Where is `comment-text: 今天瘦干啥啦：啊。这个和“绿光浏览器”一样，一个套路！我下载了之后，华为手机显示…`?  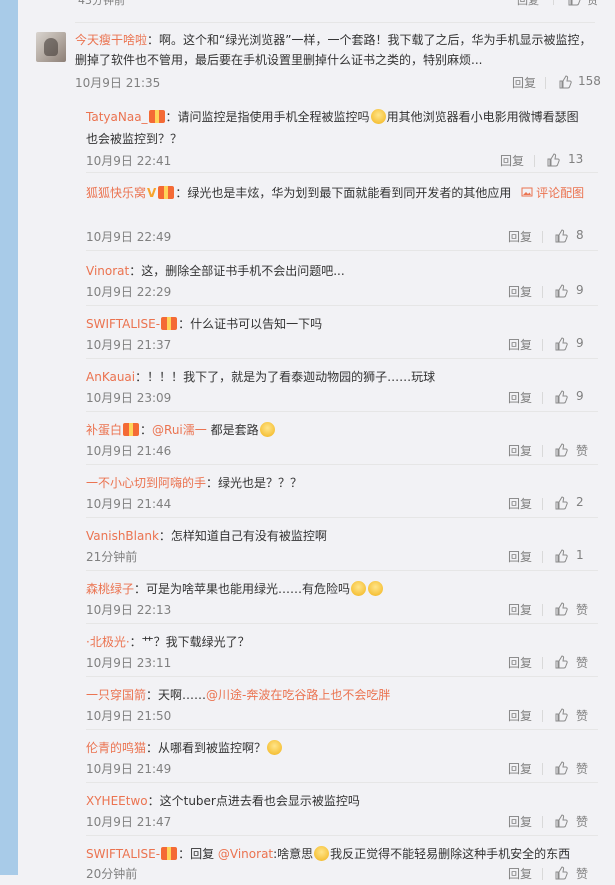 comment-text: 今天瘦干啥啦：啊。这个和“绿光浏览器”一样，一个套路！我下载了之后，华为手机显示… is located at coordinates (335, 50).